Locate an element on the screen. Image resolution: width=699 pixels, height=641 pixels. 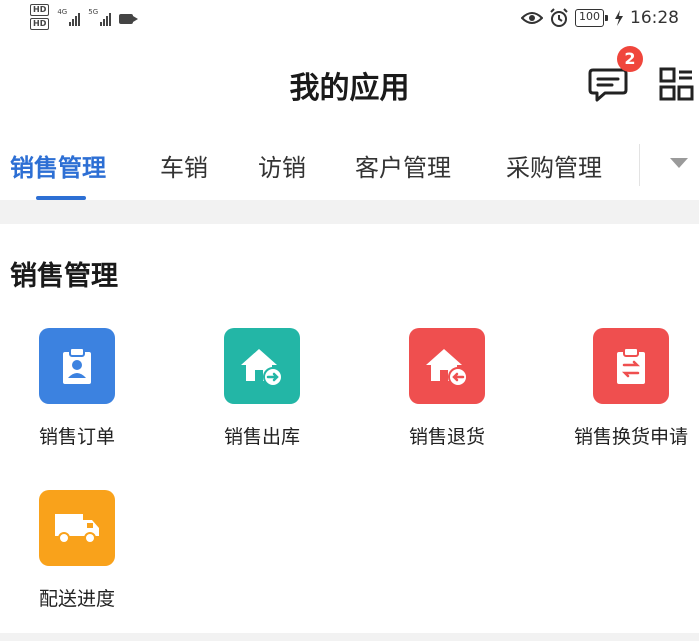
app-label: 销售出库 is located at coordinates (261, 437).